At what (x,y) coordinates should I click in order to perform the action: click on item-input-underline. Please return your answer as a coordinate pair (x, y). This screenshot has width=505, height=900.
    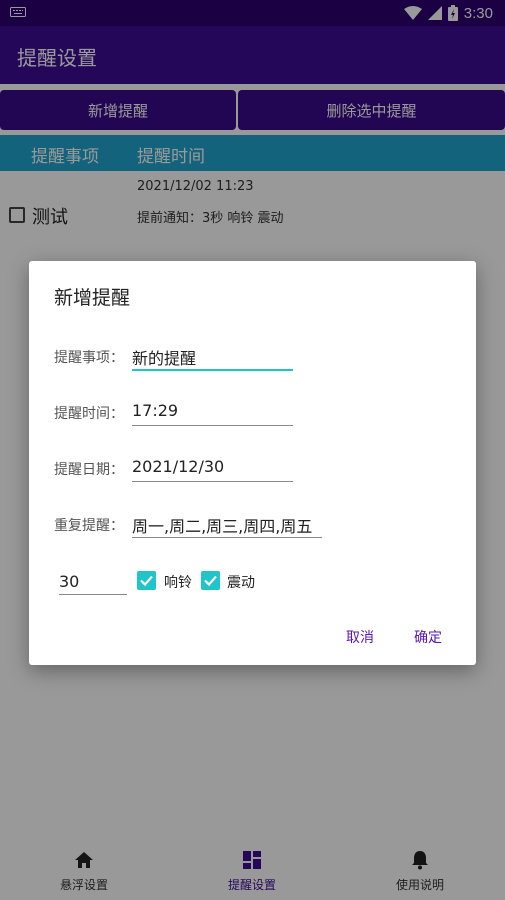
    Looking at the image, I should click on (212, 370).